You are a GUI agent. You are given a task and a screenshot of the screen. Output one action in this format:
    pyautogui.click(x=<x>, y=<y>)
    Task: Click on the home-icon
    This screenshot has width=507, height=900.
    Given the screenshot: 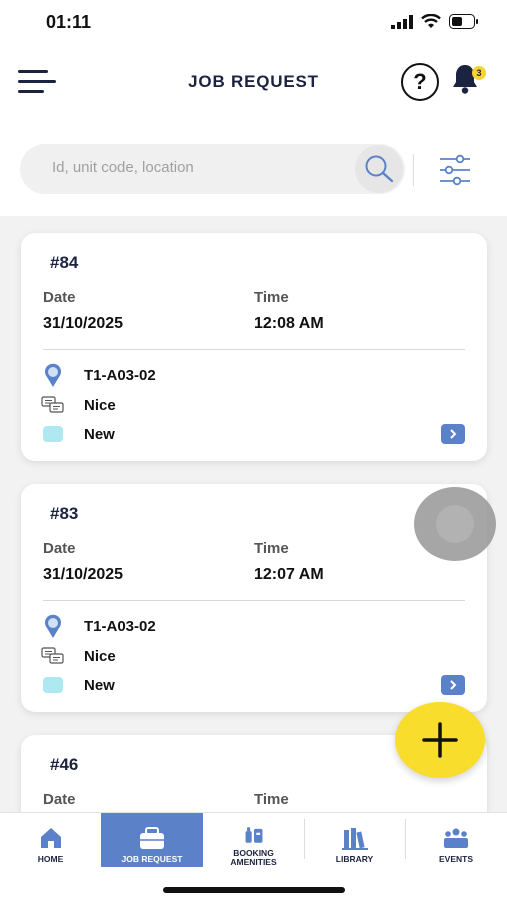 What is the action you would take?
    pyautogui.click(x=50, y=838)
    